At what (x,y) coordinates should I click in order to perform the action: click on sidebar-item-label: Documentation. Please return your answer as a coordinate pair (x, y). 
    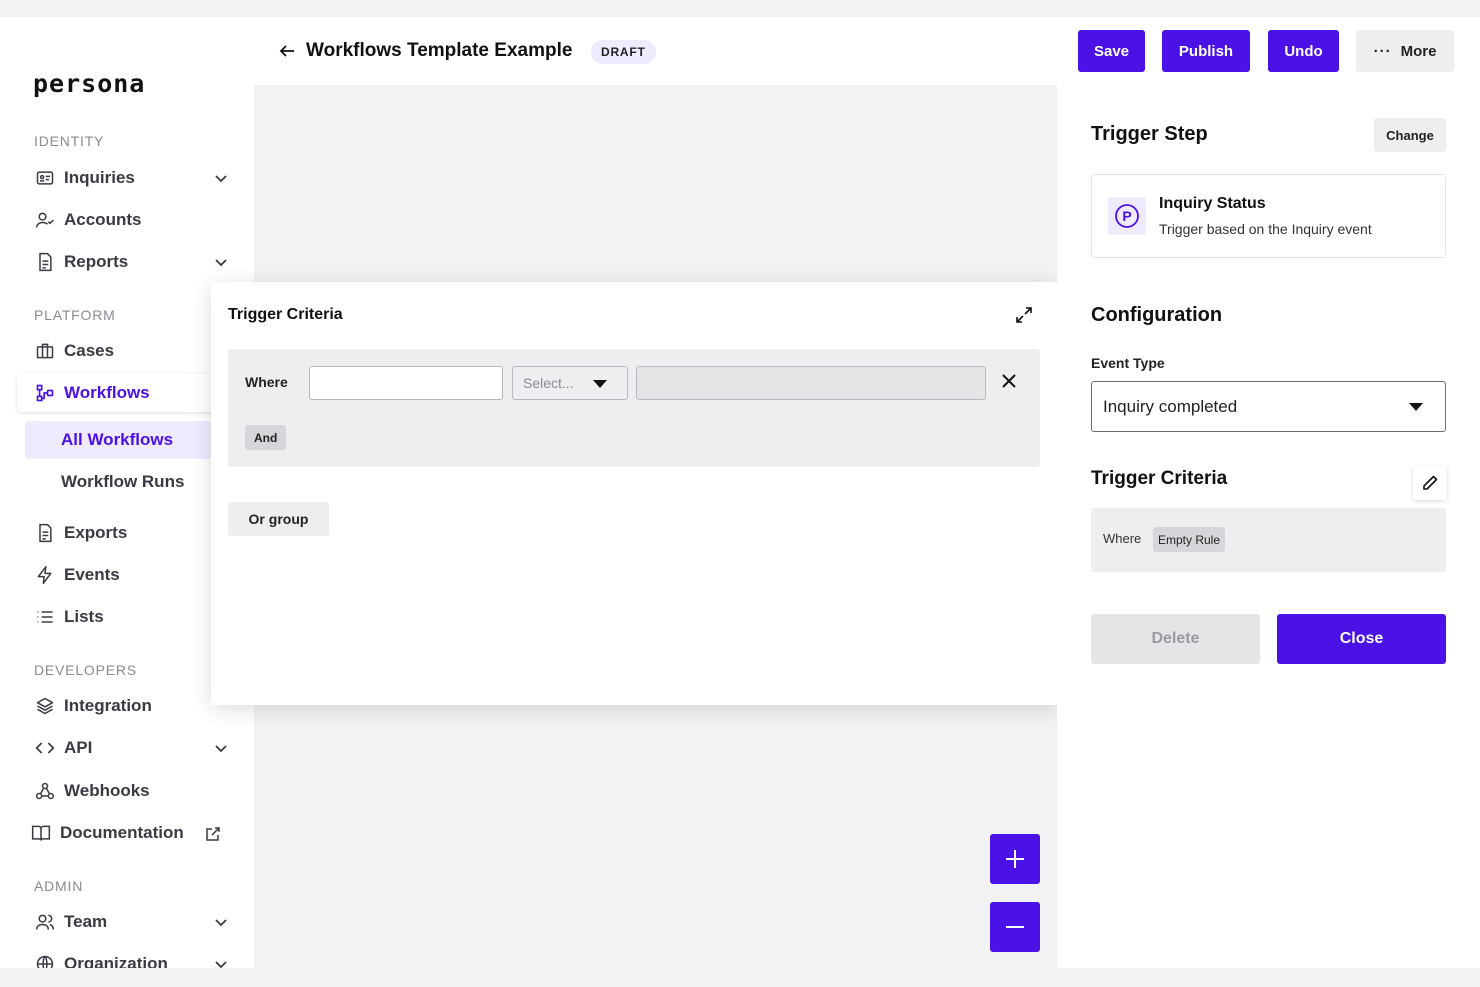
    Looking at the image, I should click on (122, 832).